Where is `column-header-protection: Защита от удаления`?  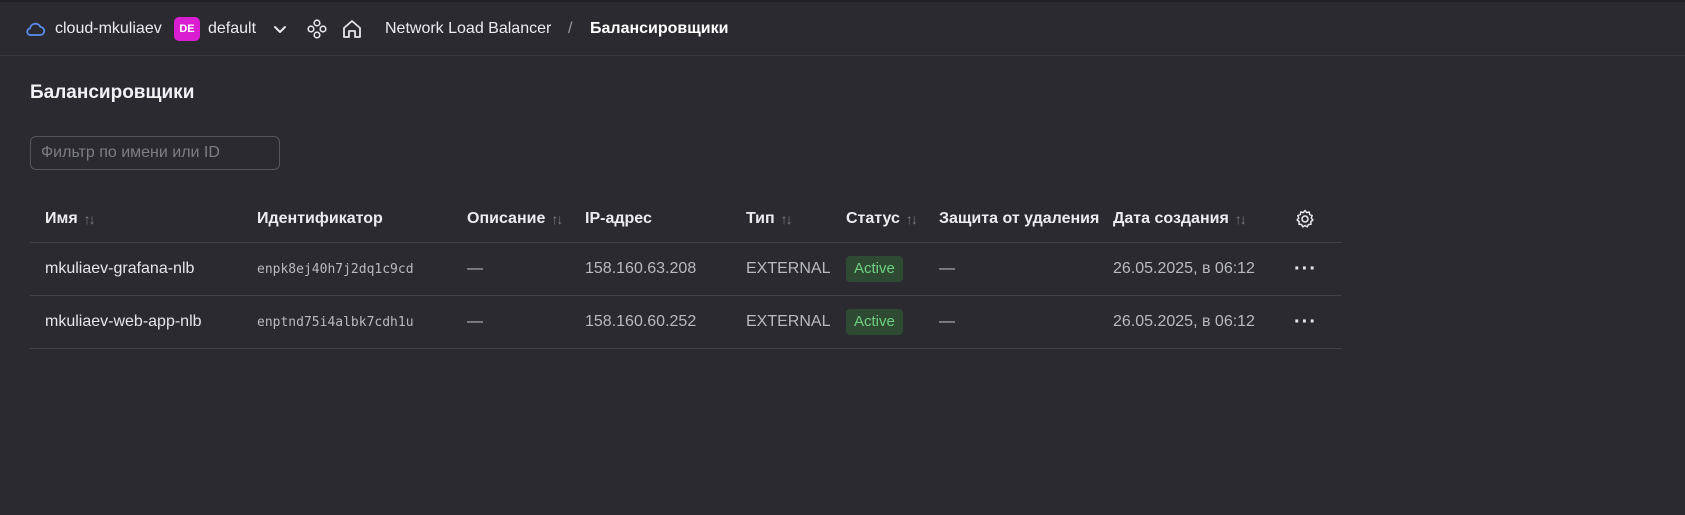
column-header-protection: Защита от удаления is located at coordinates (1019, 219).